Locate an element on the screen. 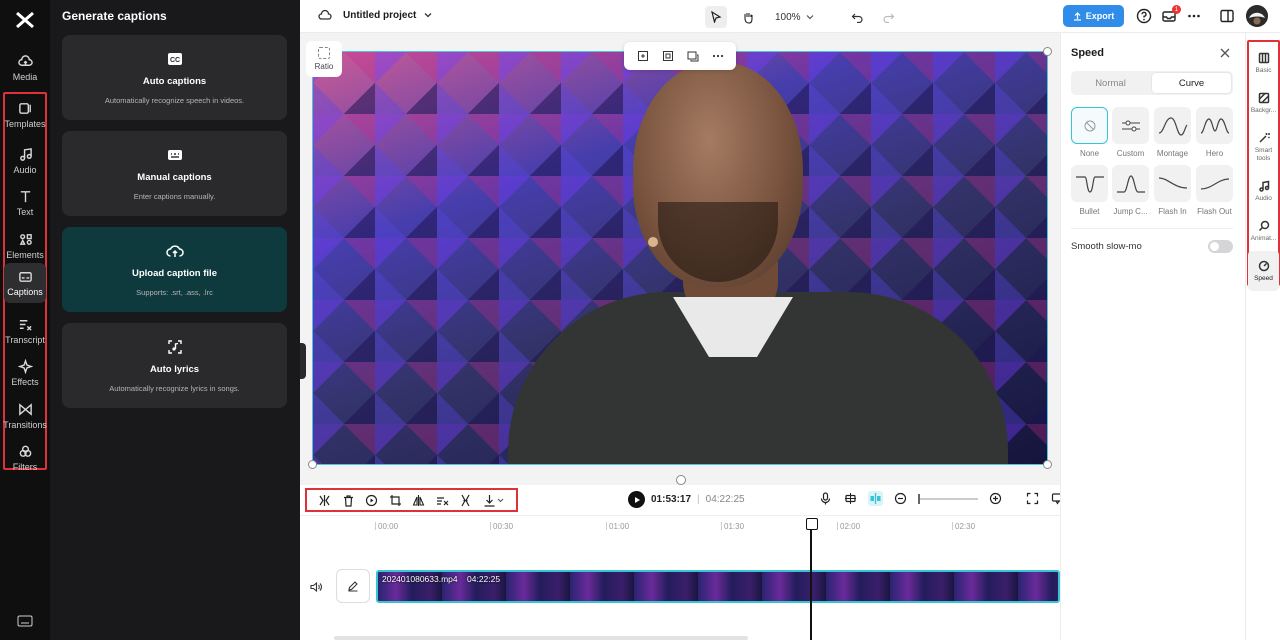 This screenshot has width=1280, height=640. zoom-dropdown: 100% is located at coordinates (794, 17).